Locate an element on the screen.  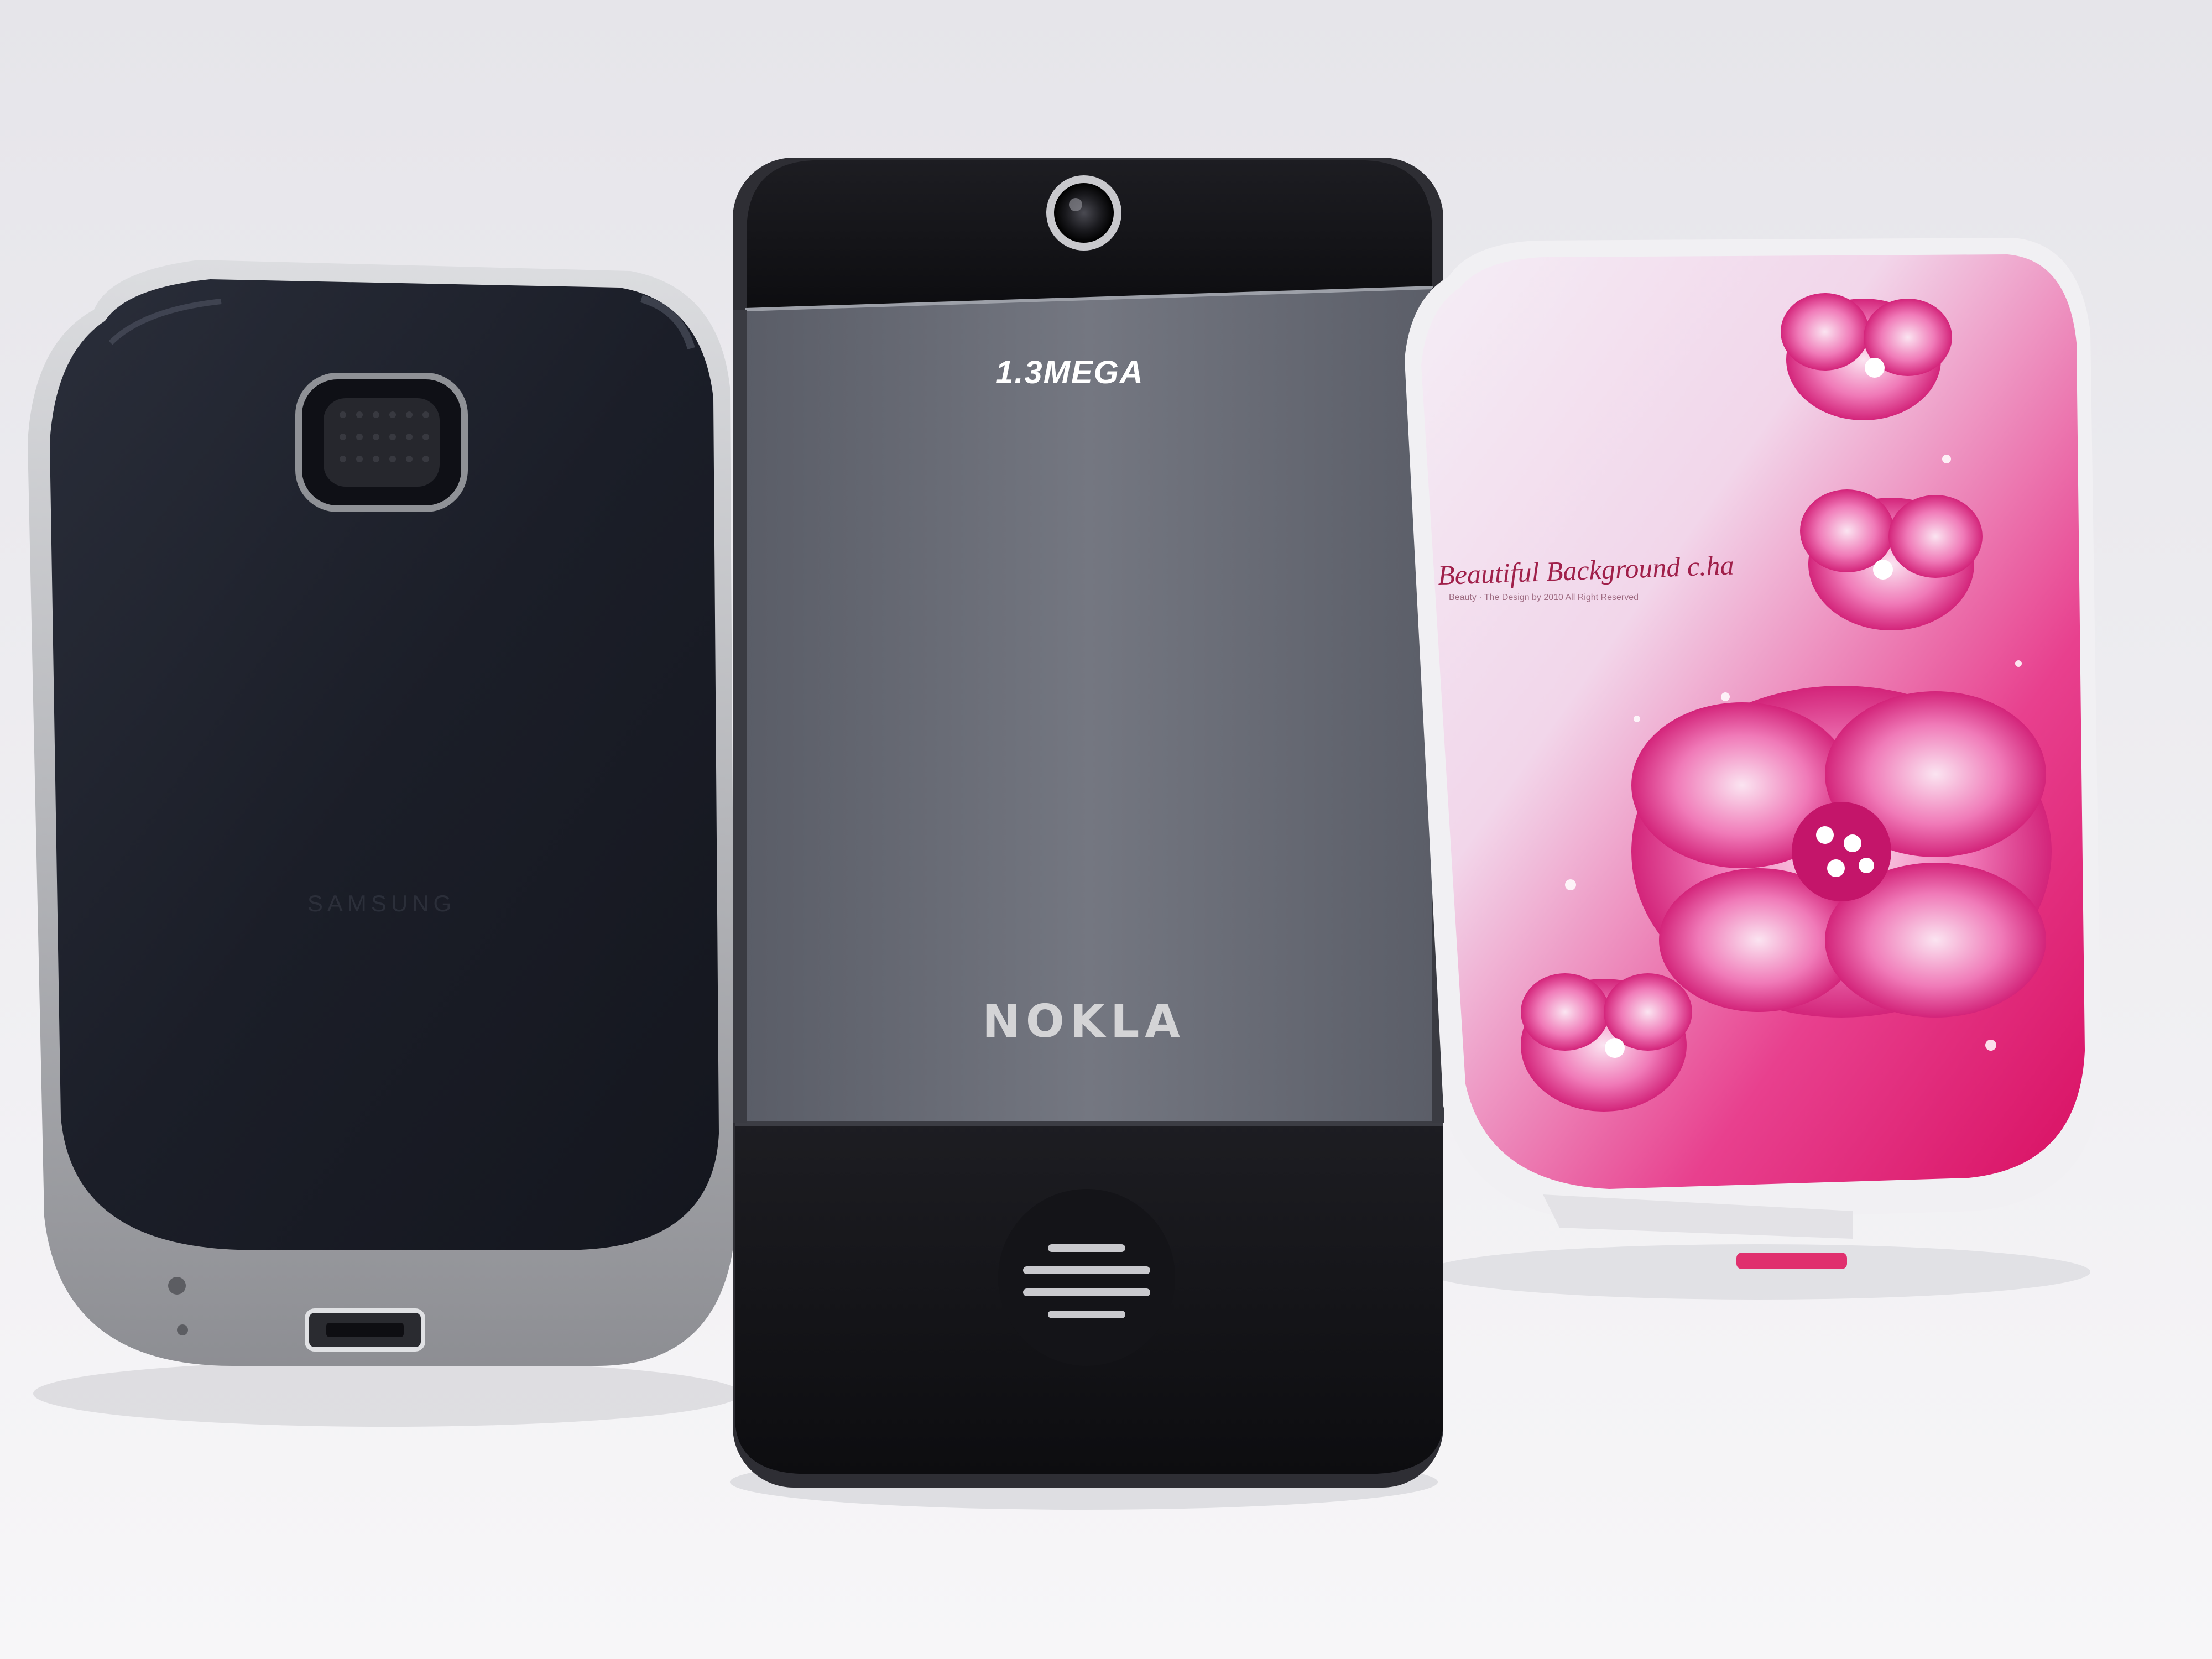
brand-logo: NOKLA is located at coordinates (1084, 1022).